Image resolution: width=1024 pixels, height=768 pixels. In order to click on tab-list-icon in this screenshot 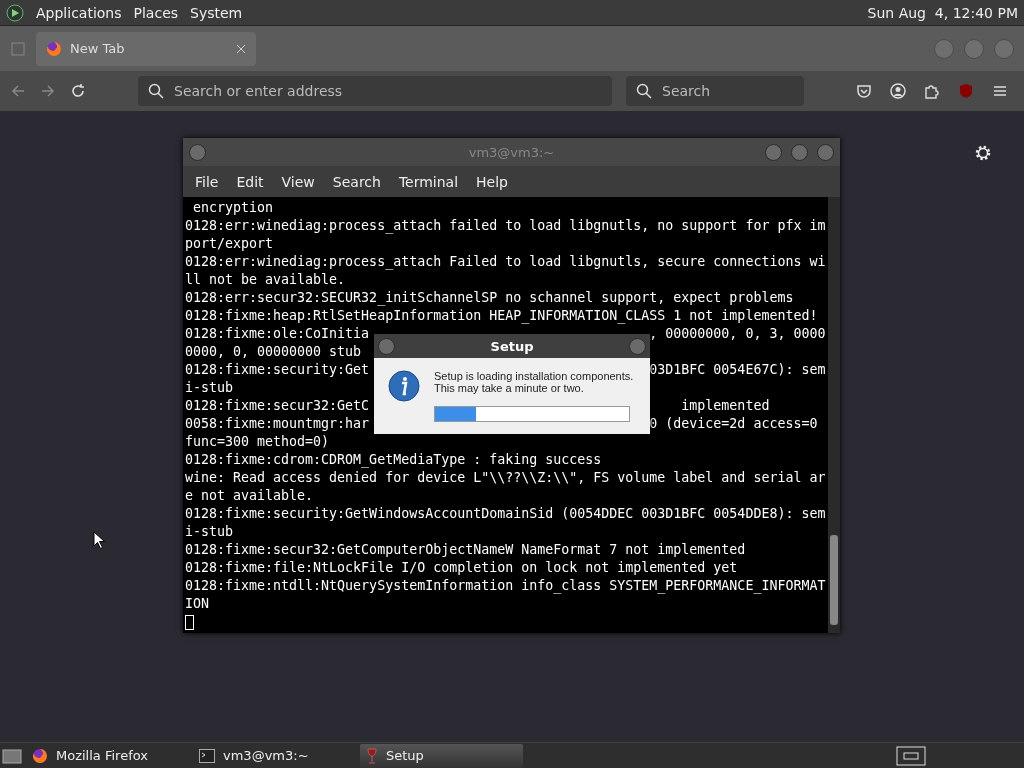, I will do `click(18, 48)`.